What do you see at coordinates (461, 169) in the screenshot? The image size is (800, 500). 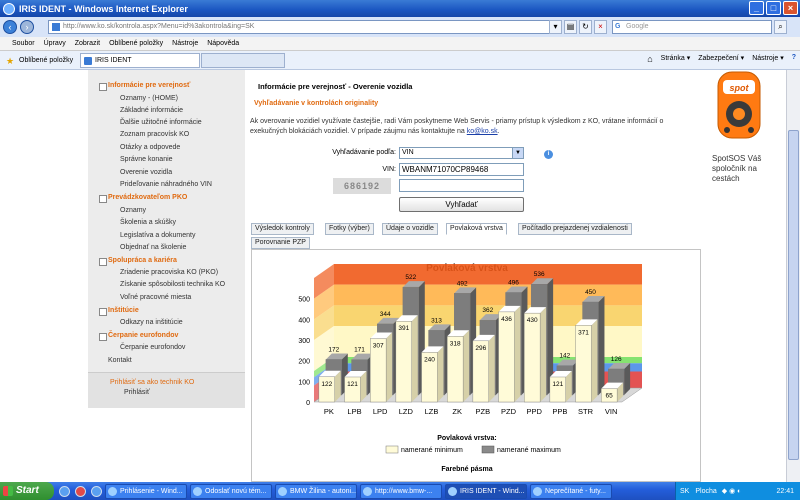 I see `vin-input: WBANM71070CP89468` at bounding box center [461, 169].